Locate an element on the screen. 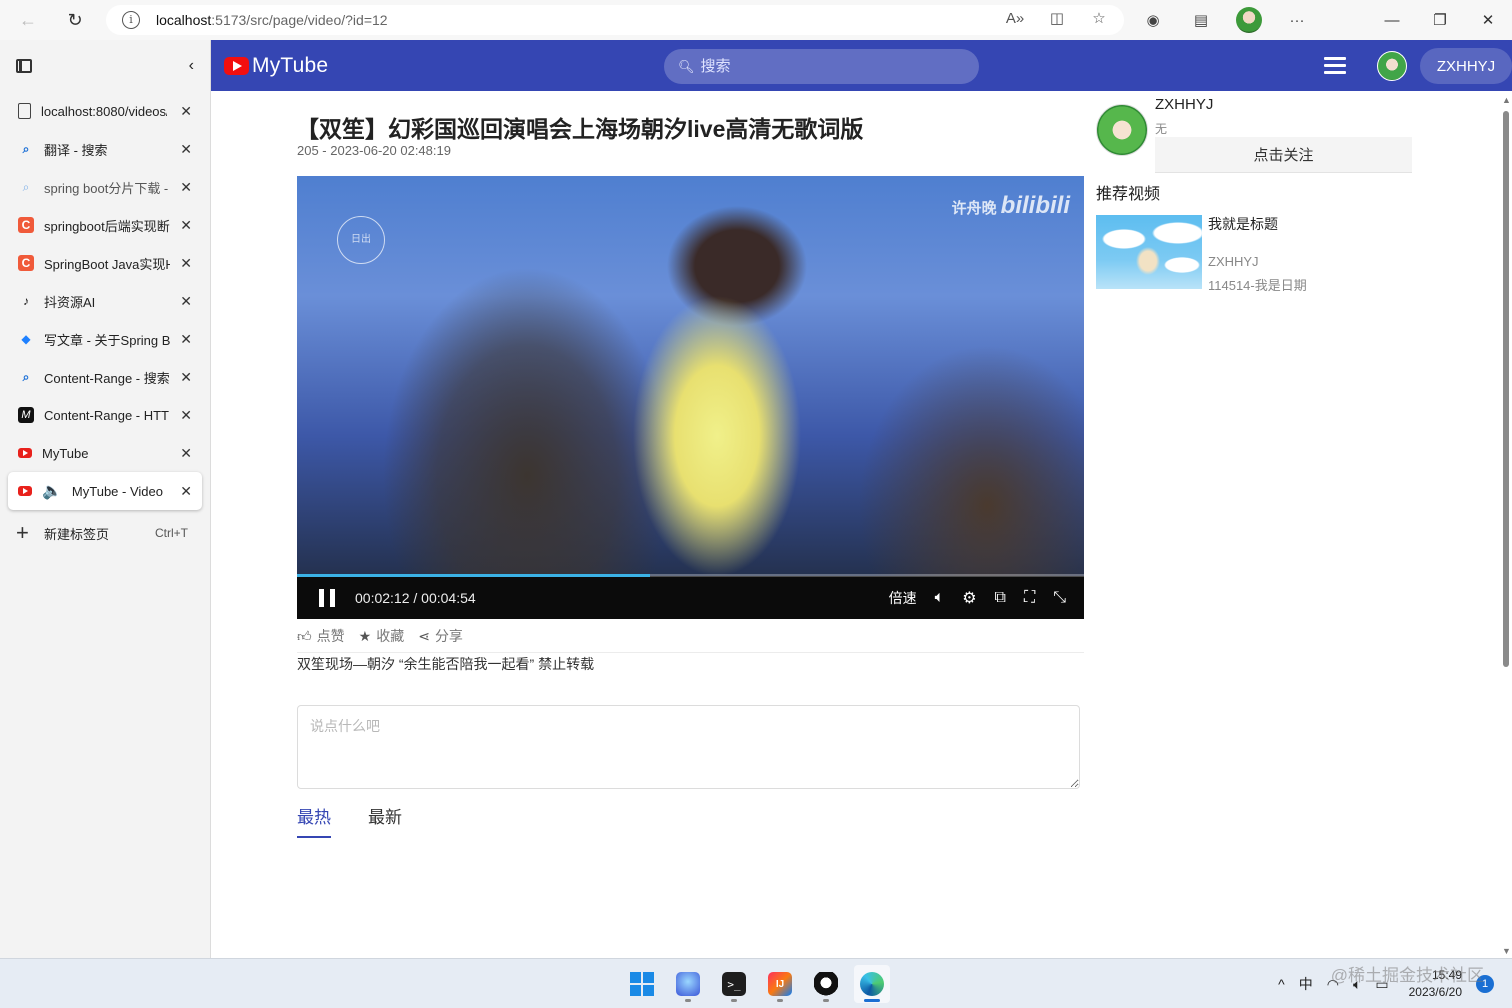  url-text: localhost:5173/src/page/video/?id=12 is located at coordinates (272, 20).